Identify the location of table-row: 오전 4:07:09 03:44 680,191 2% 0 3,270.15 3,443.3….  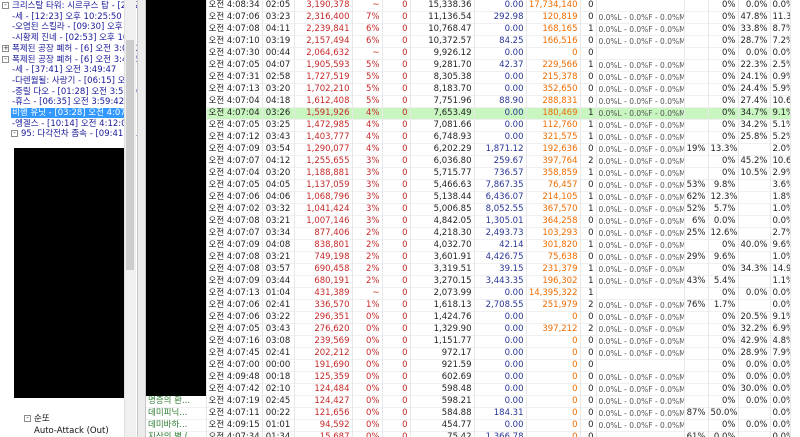
(468, 281).